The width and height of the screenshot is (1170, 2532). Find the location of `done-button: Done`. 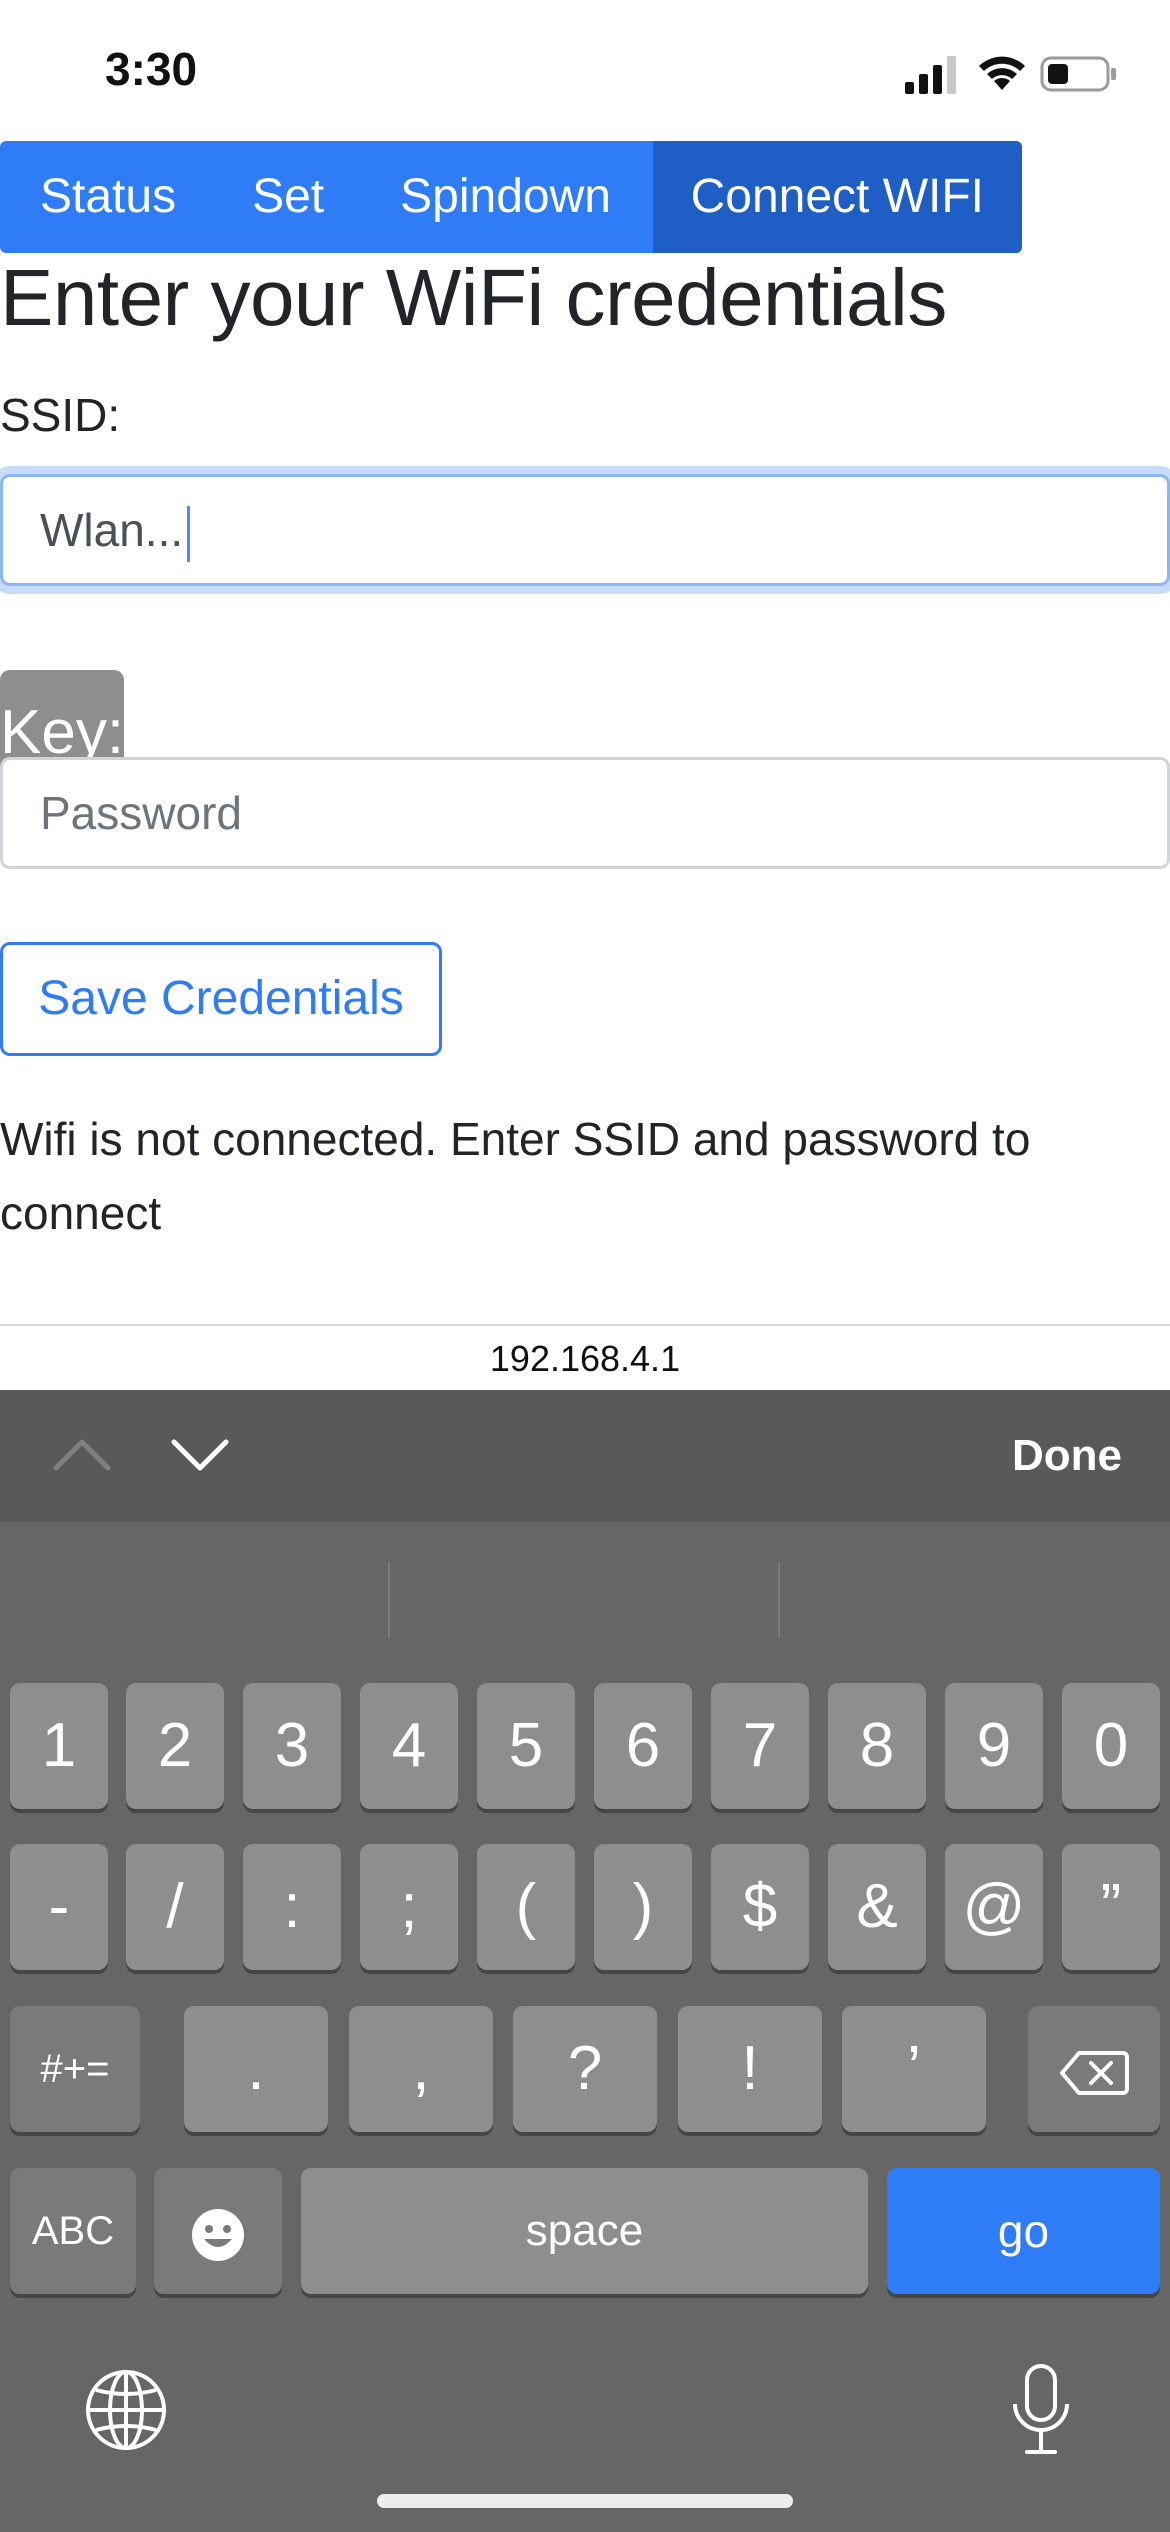

done-button: Done is located at coordinates (1067, 1456).